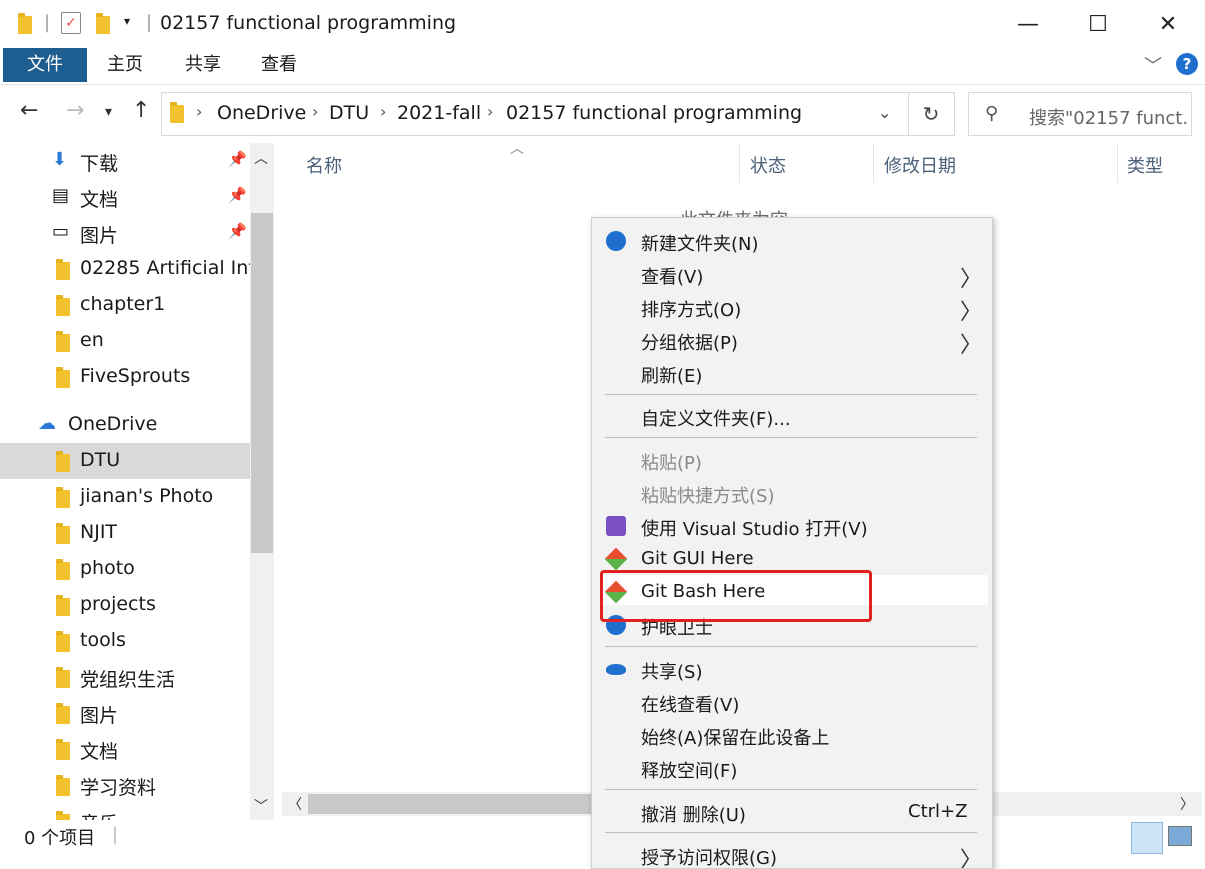 This screenshot has height=869, width=1205. I want to click on menu-item: 粘贴(P), so click(791, 460).